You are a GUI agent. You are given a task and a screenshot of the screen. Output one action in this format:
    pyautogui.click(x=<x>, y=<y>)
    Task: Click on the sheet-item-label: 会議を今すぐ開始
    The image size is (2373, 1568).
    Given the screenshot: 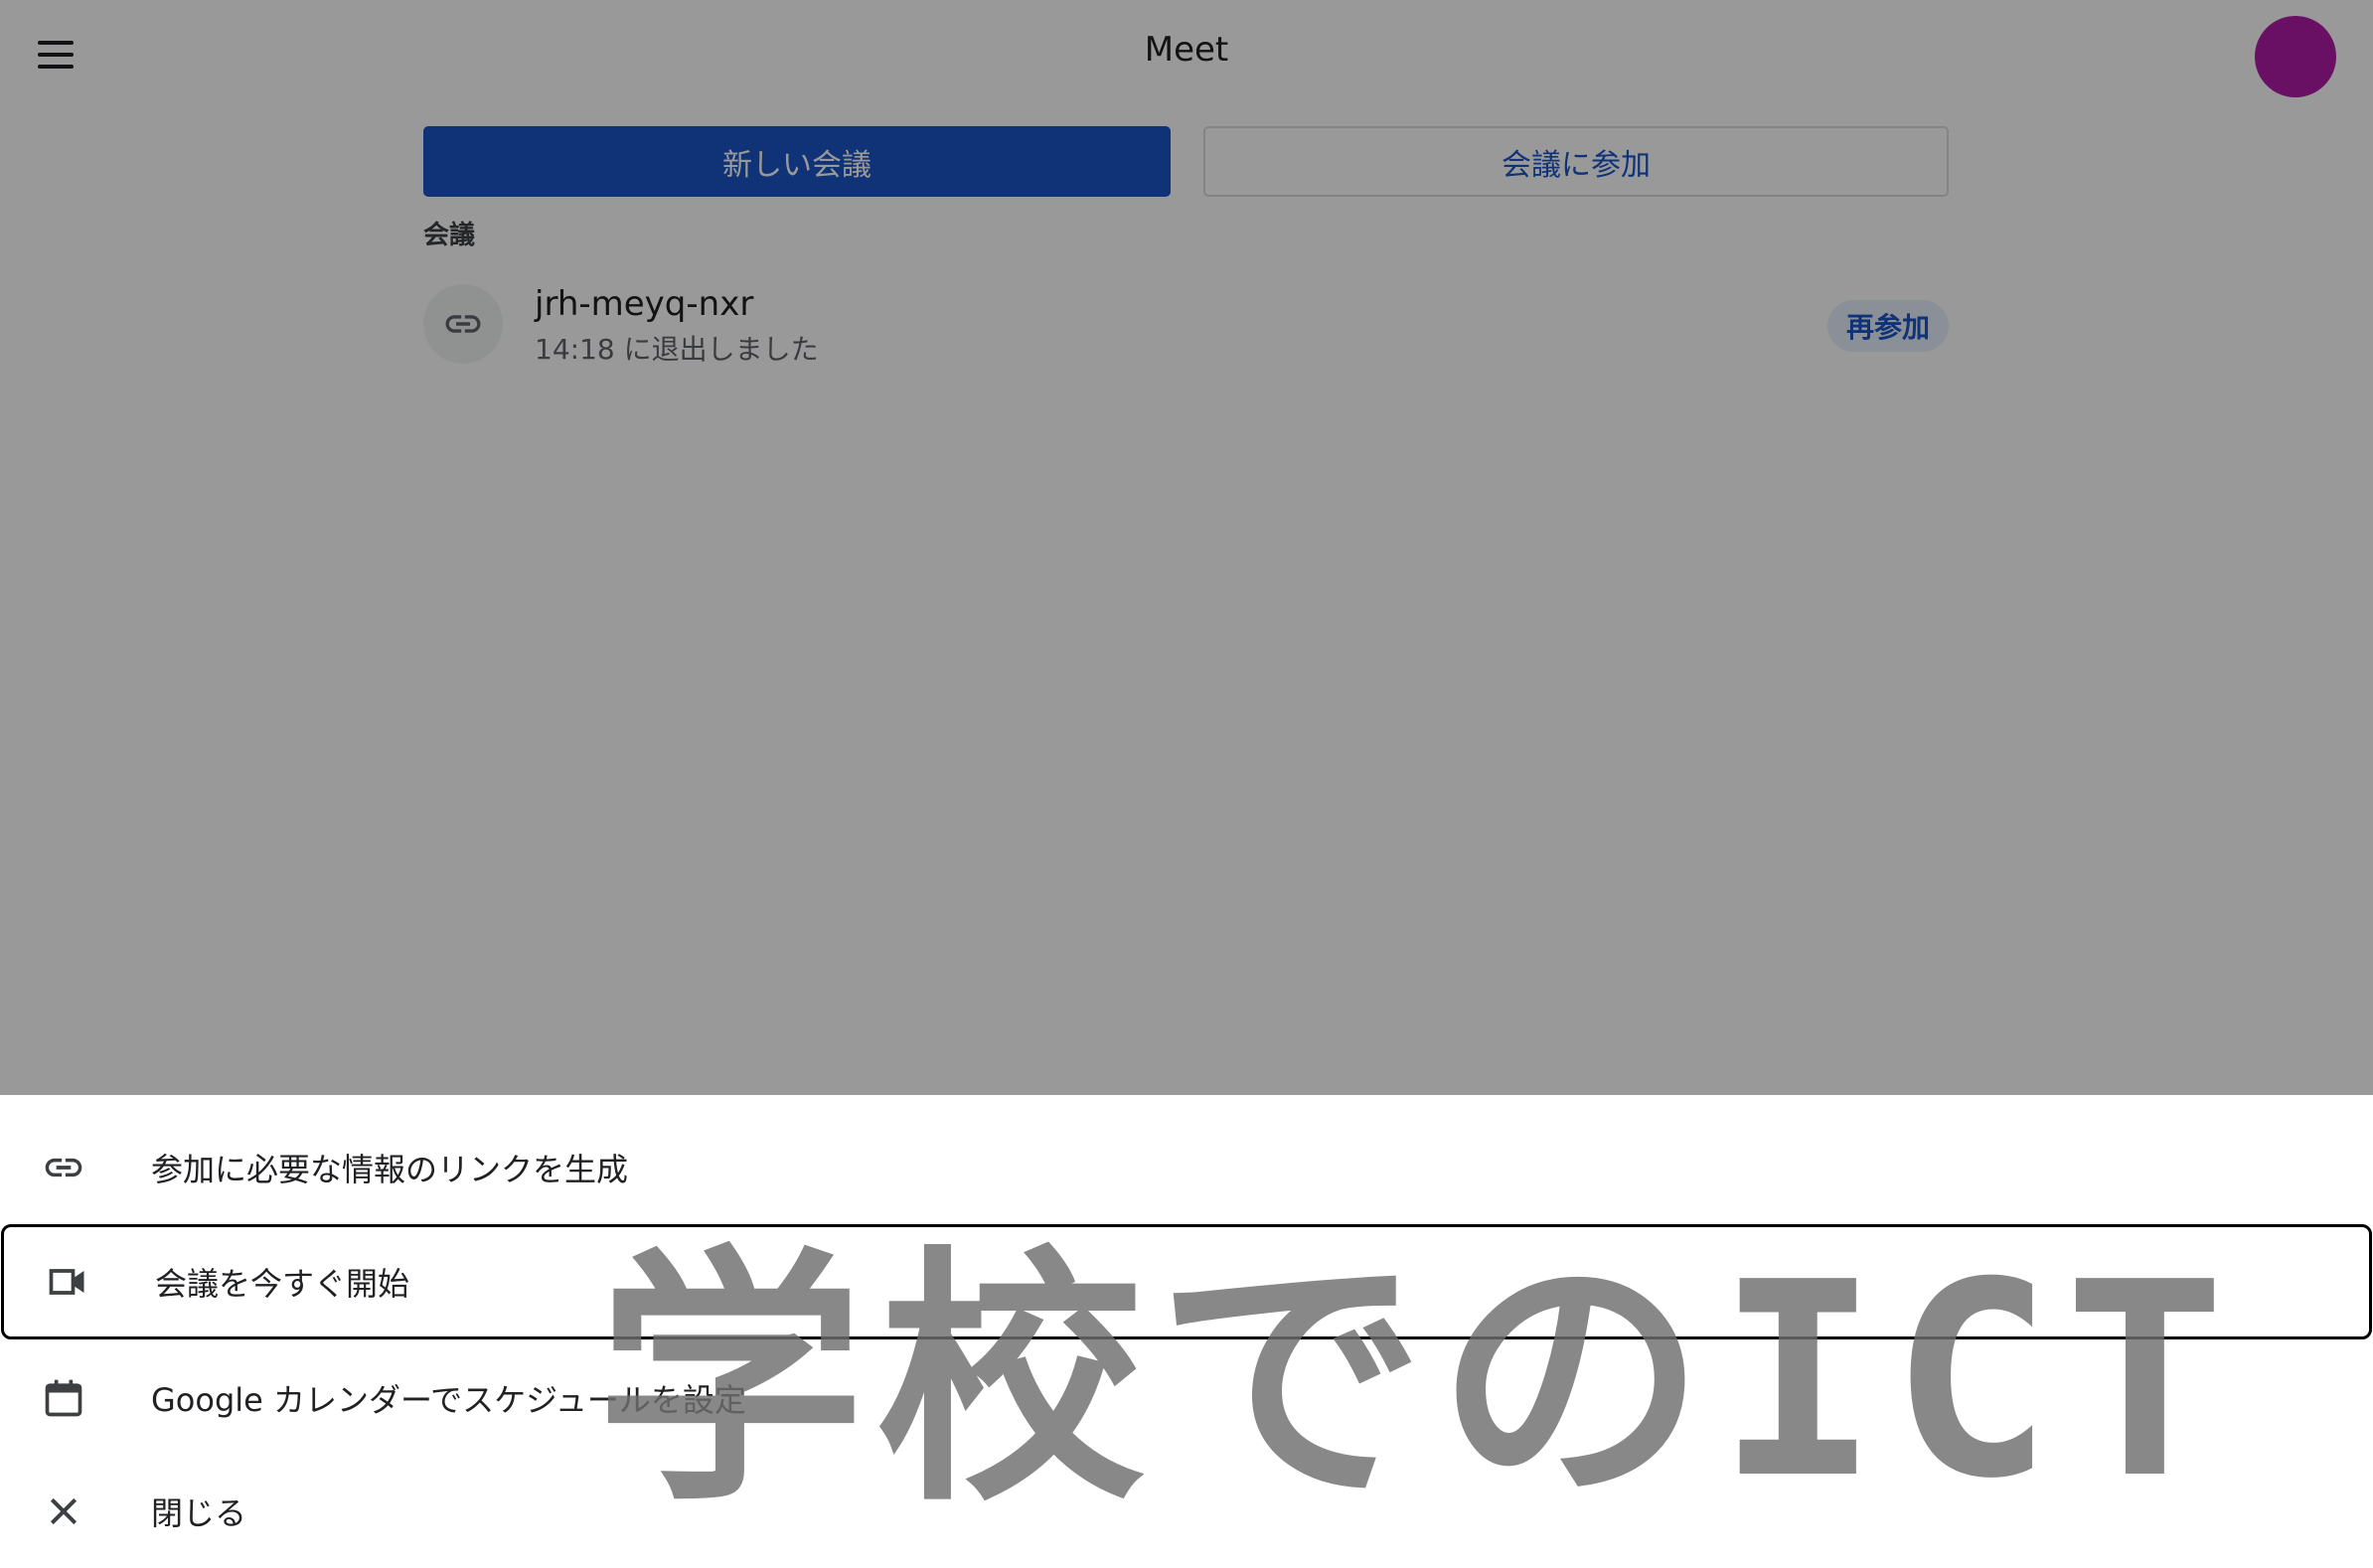 What is the action you would take?
    pyautogui.click(x=282, y=1284)
    